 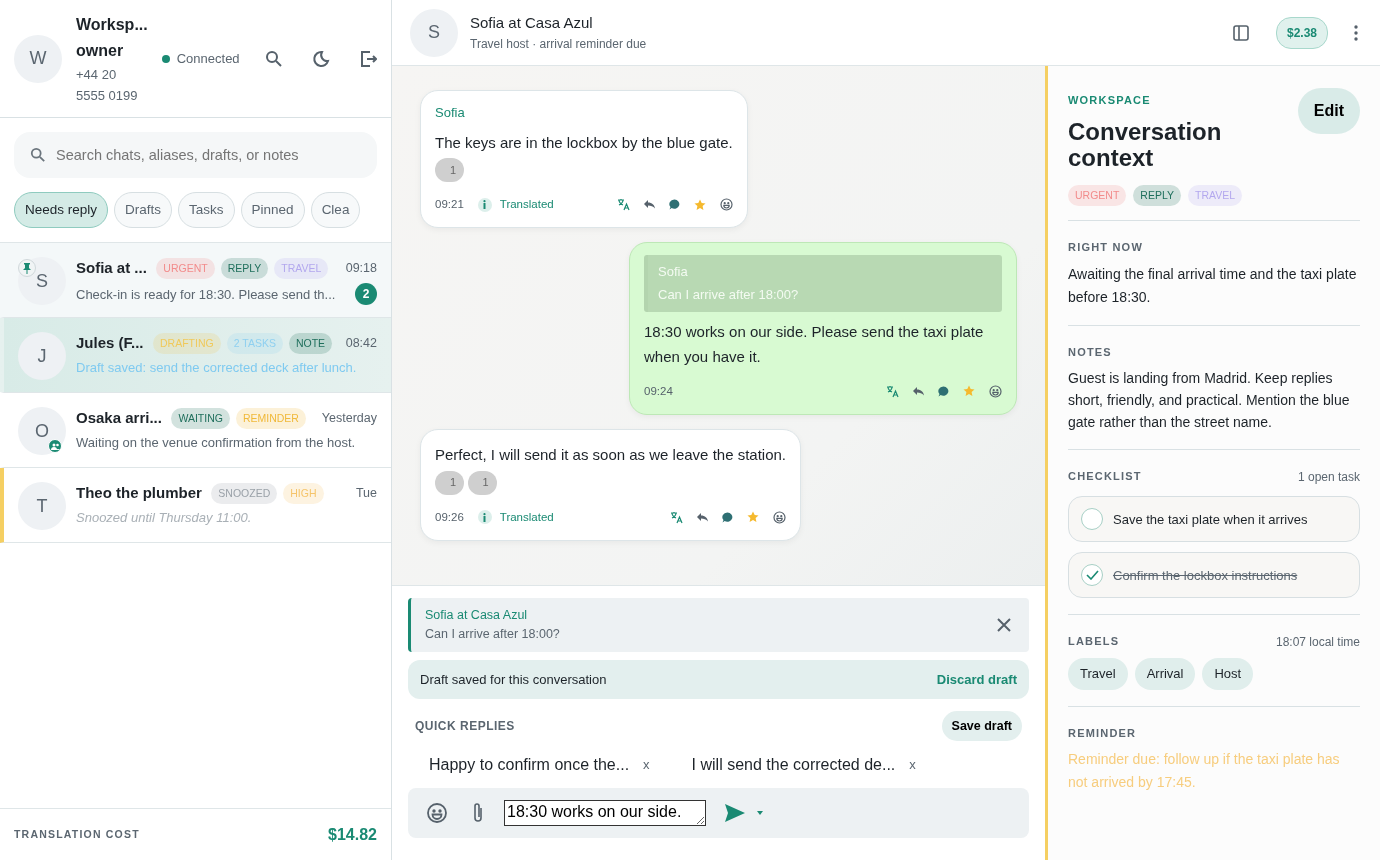 I want to click on filter-chip: Pinned, so click(x=272, y=210).